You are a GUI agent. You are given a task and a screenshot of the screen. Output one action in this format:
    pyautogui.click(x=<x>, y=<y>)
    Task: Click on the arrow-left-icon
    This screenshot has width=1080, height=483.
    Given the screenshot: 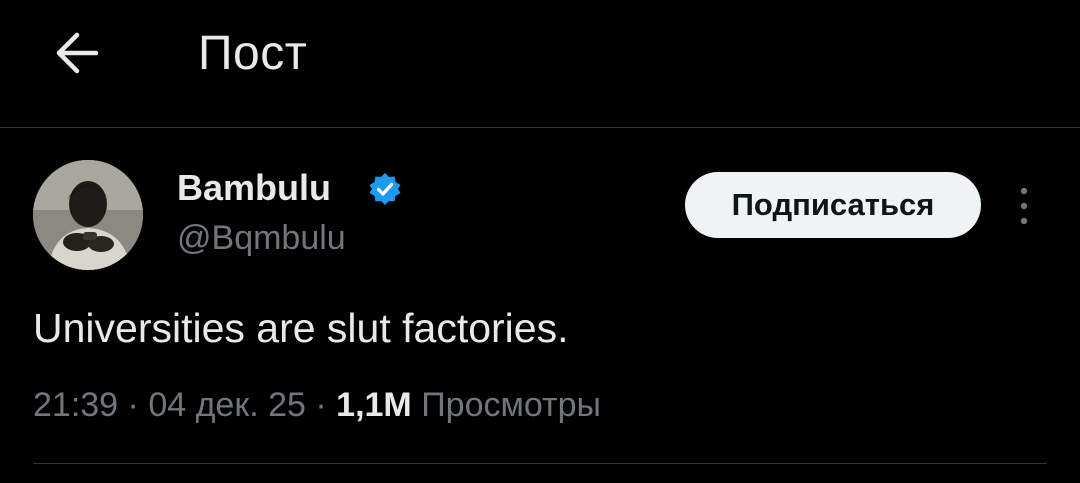 What is the action you would take?
    pyautogui.click(x=77, y=53)
    